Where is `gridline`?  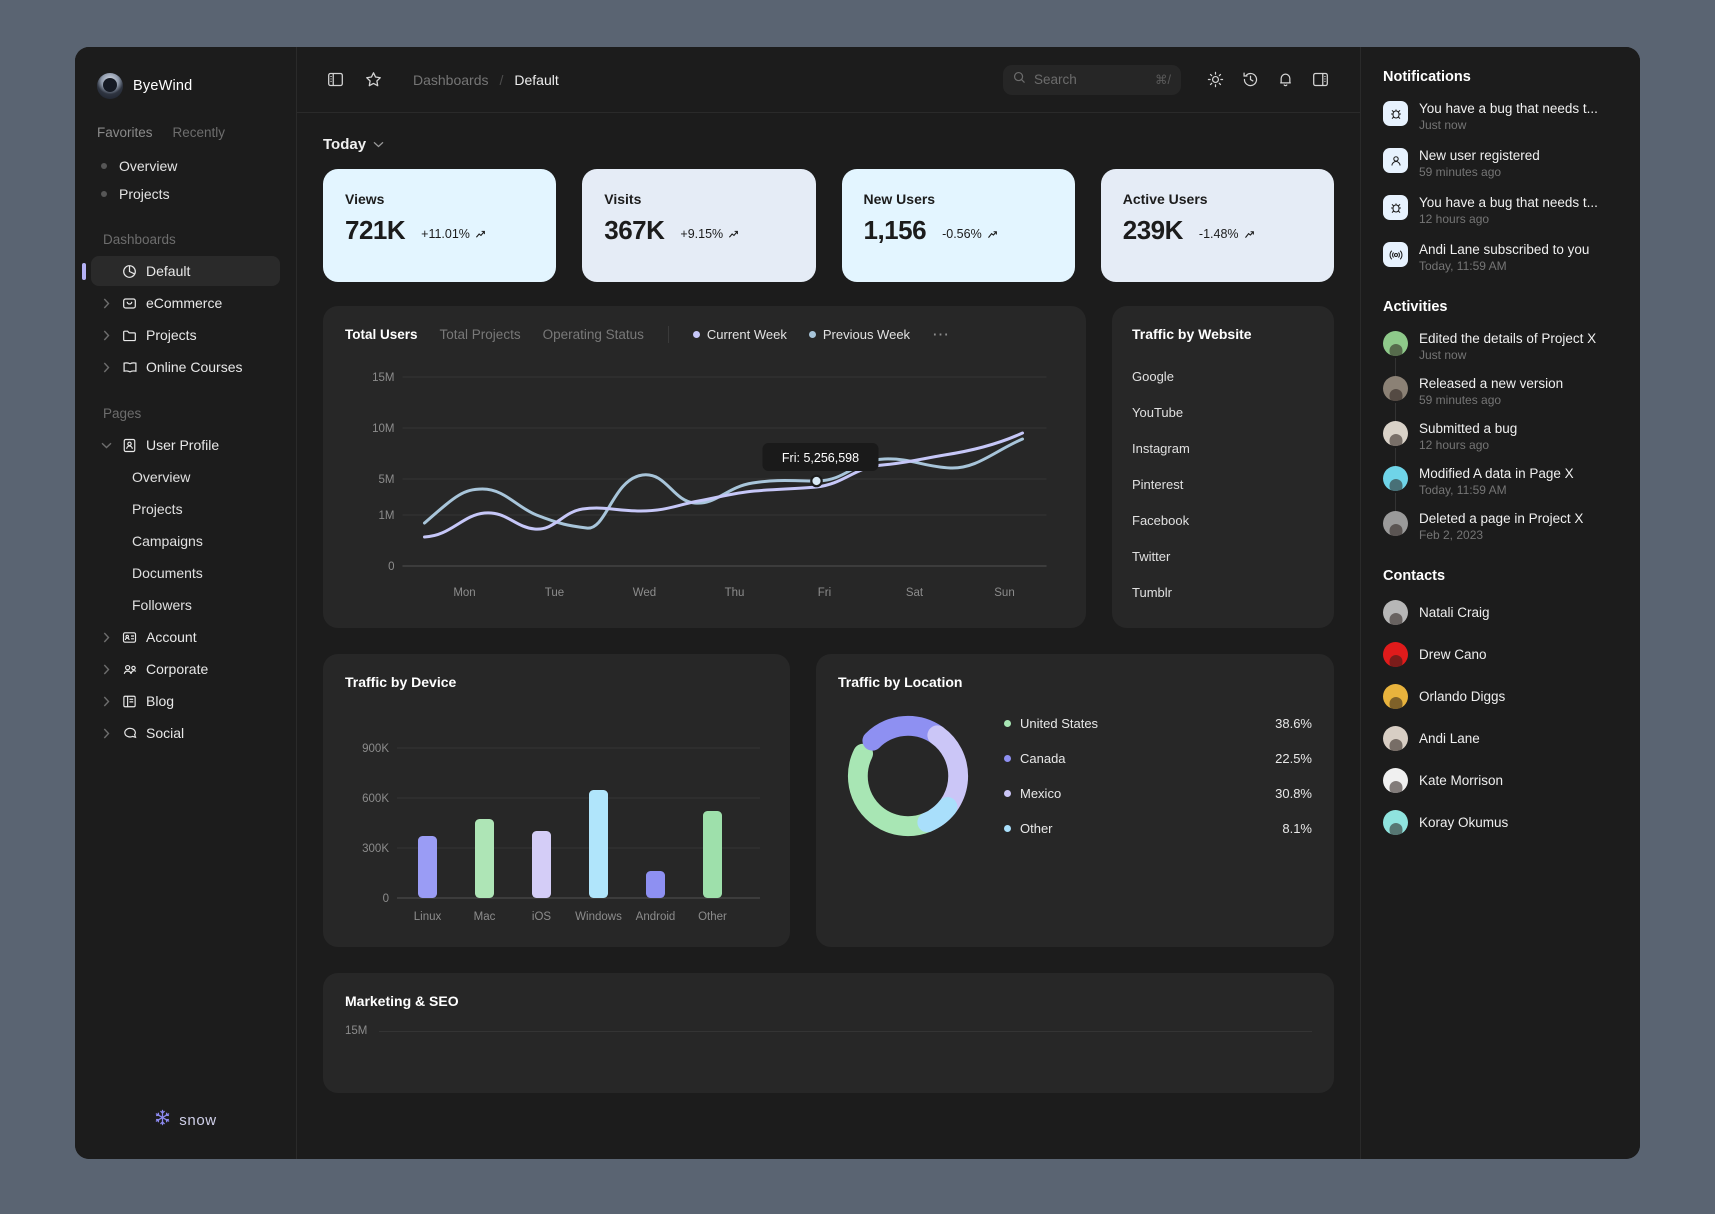
gridline is located at coordinates (845, 1031).